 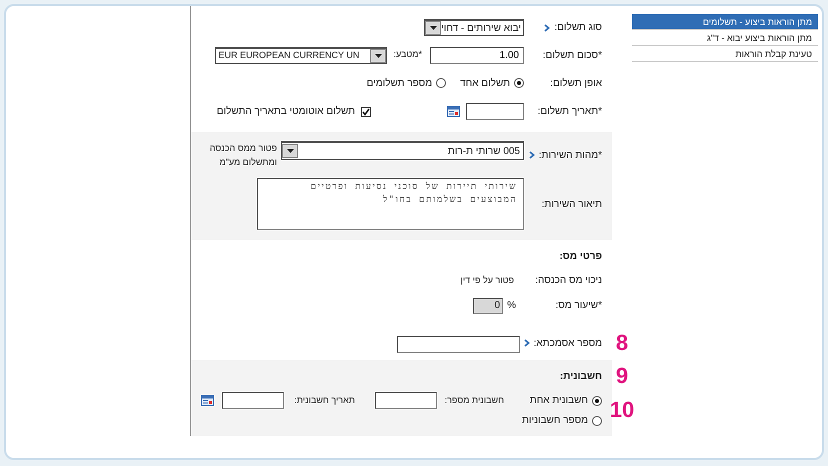 What do you see at coordinates (580, 257) in the screenshot?
I see `field-label: פרטי מס:` at bounding box center [580, 257].